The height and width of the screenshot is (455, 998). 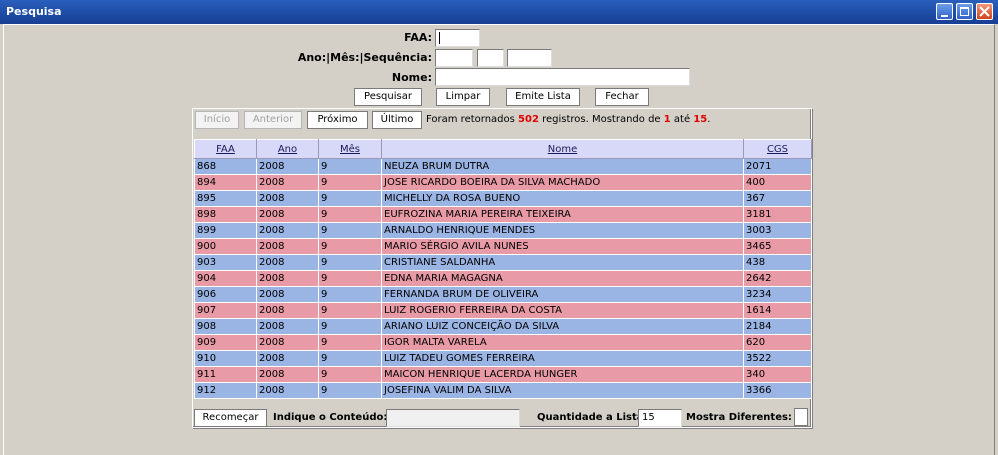 What do you see at coordinates (777, 326) in the screenshot?
I see `cell-cgs: 2184` at bounding box center [777, 326].